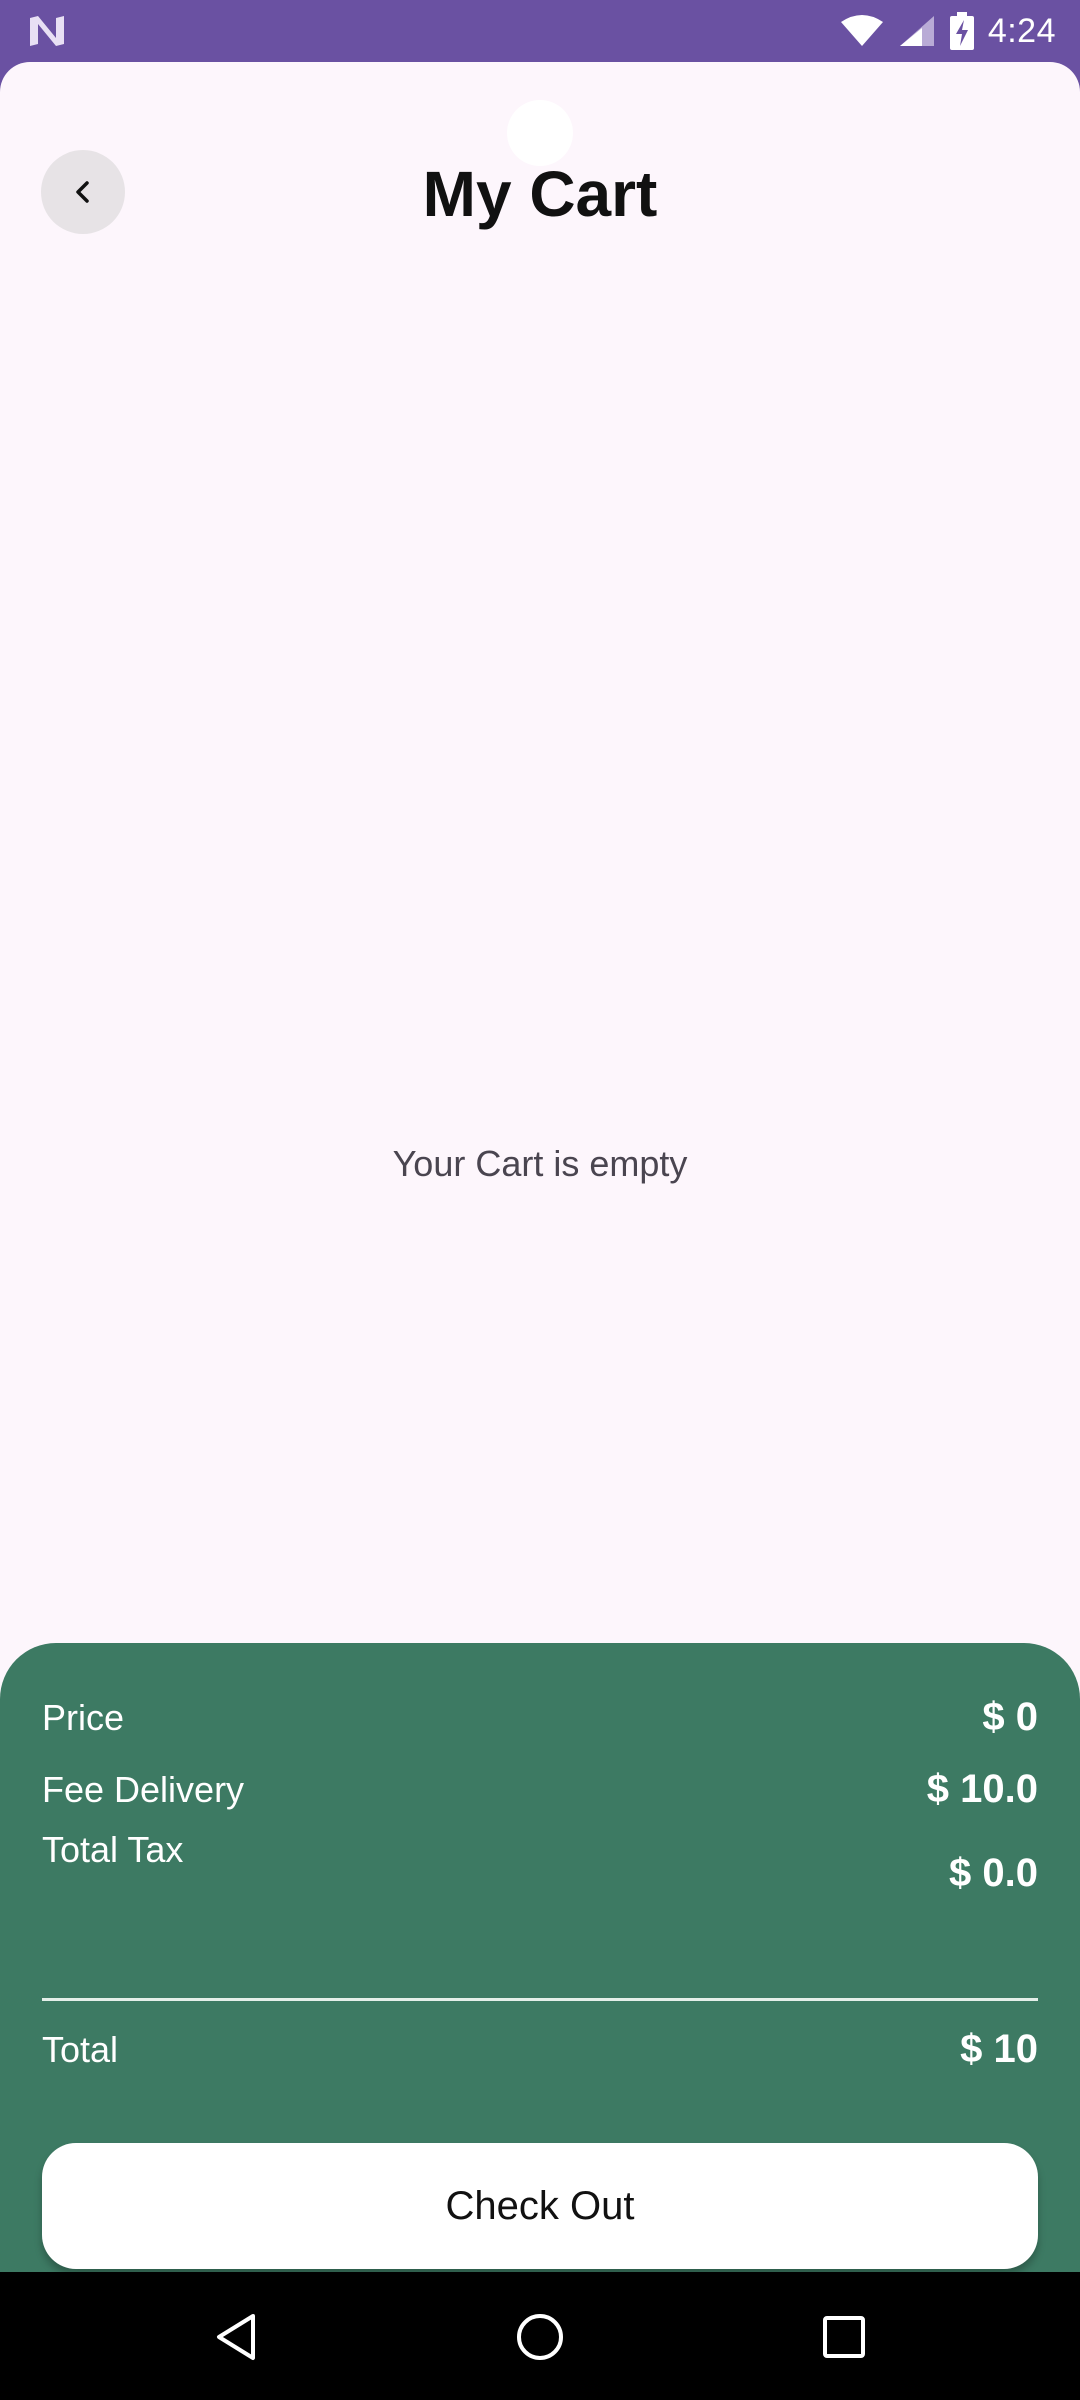  Describe the element at coordinates (540, 133) in the screenshot. I see `camera-cutout` at that location.